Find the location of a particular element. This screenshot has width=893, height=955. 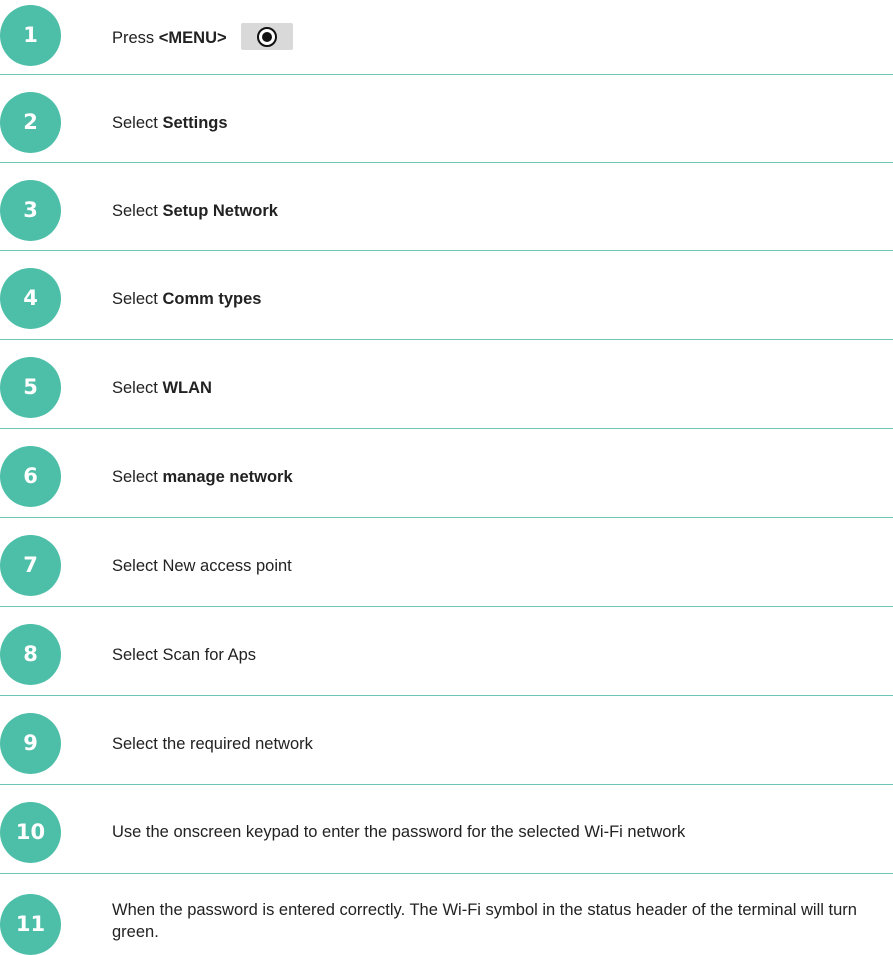

step-number-badge: 2 is located at coordinates (30, 122).